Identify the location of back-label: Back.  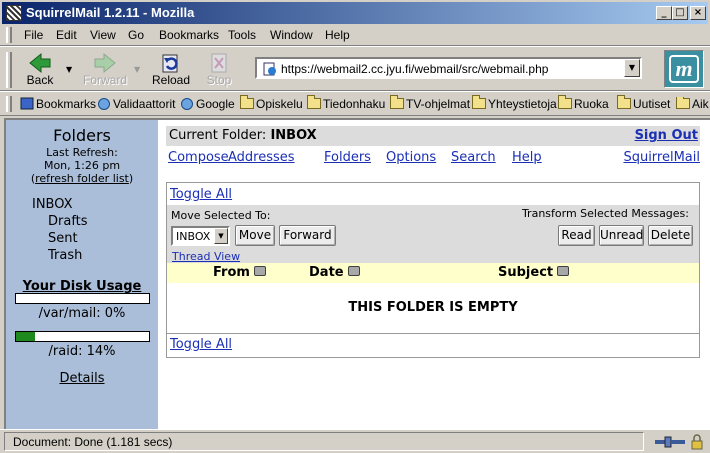
(40, 80).